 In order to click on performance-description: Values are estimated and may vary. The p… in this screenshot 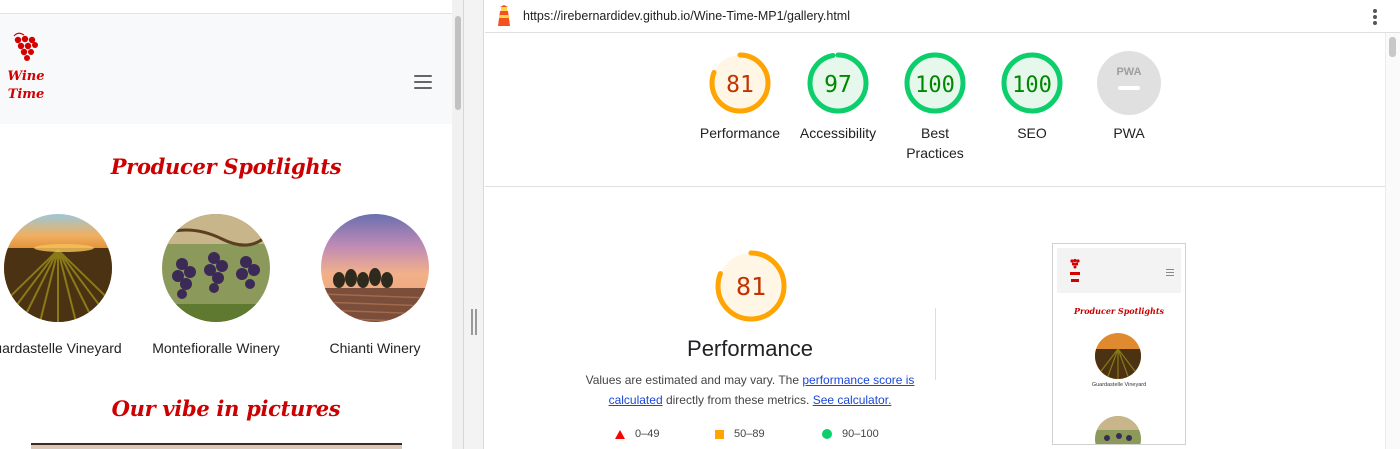, I will do `click(750, 390)`.